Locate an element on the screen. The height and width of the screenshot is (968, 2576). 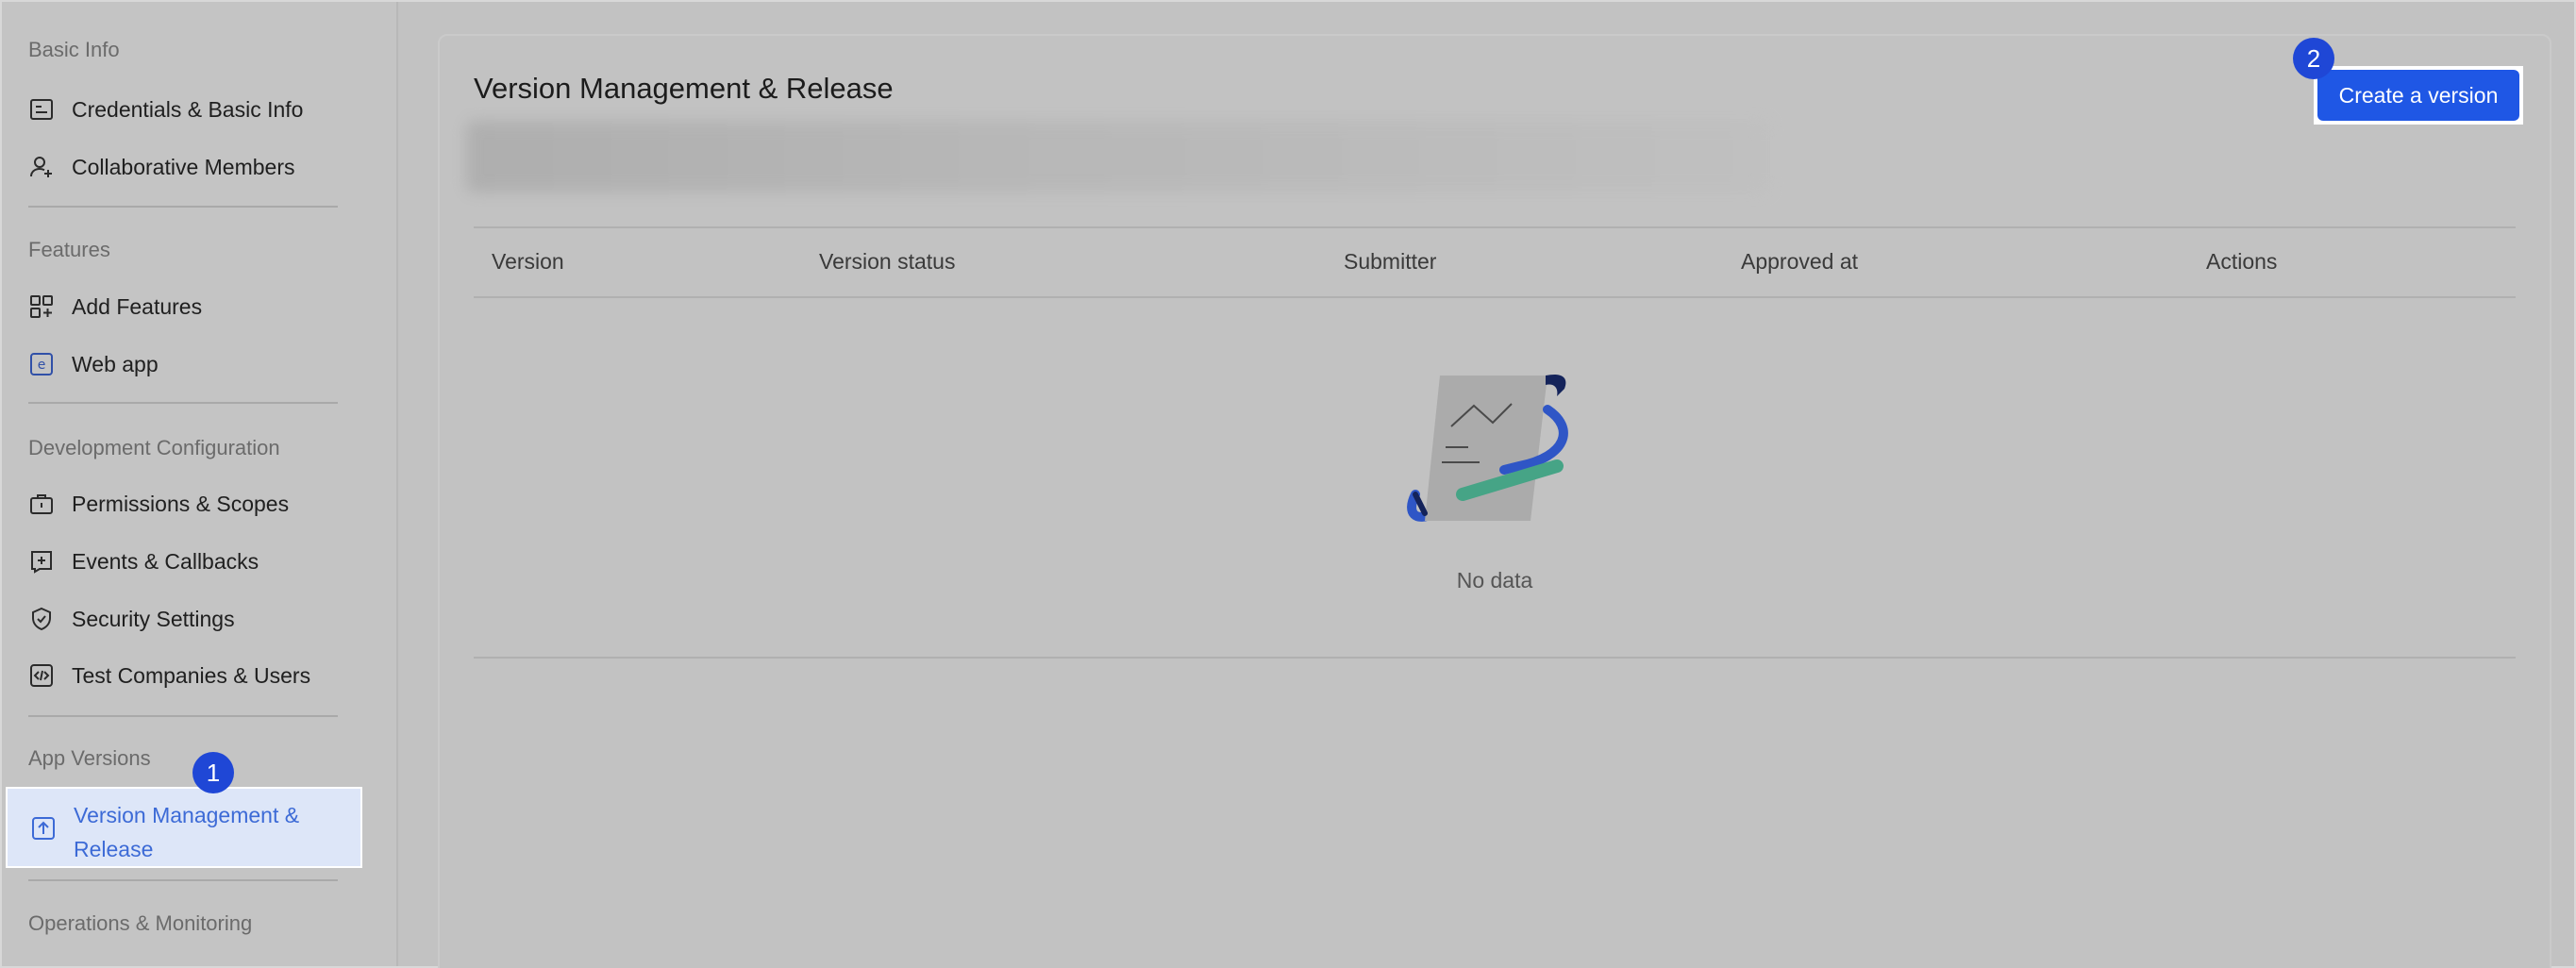
step-badge-2: 2 is located at coordinates (2313, 58).